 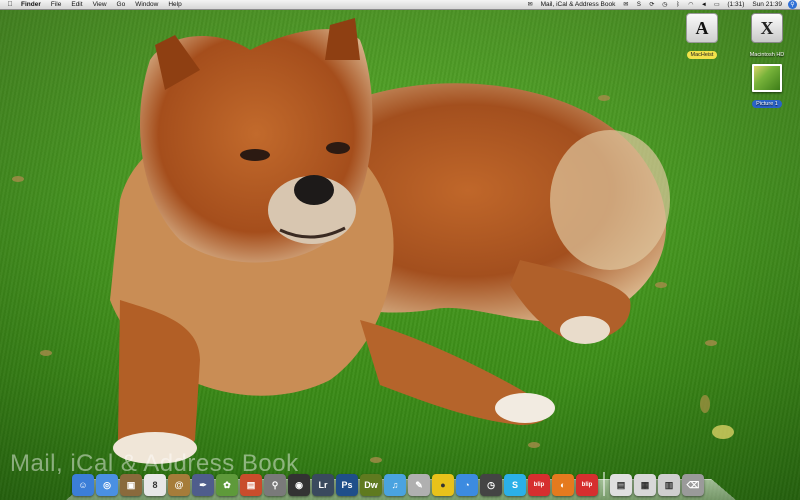 I want to click on preview-icon: ⚲, so click(x=275, y=485).